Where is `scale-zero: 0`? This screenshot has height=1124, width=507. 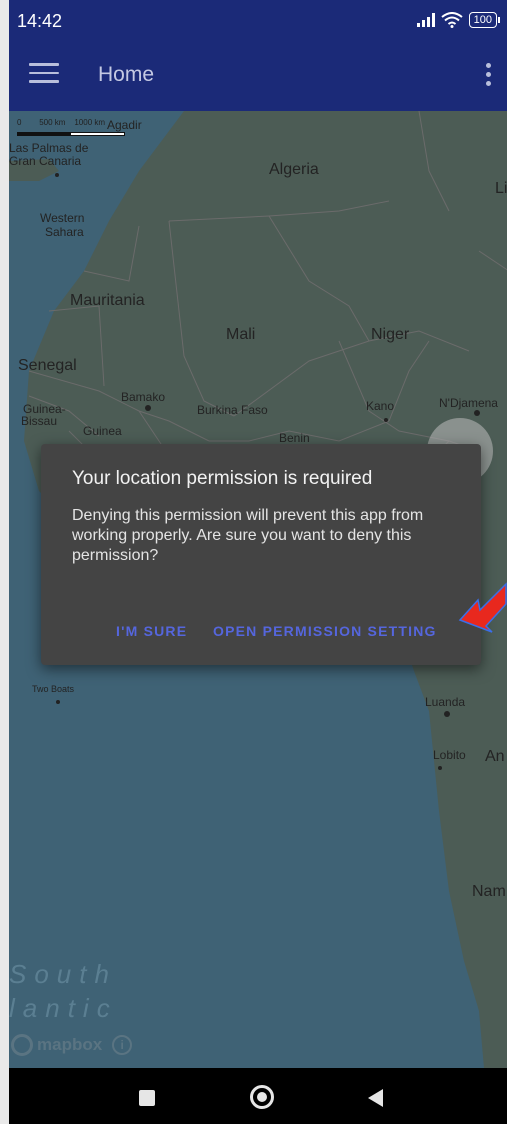
scale-zero: 0 is located at coordinates (19, 122).